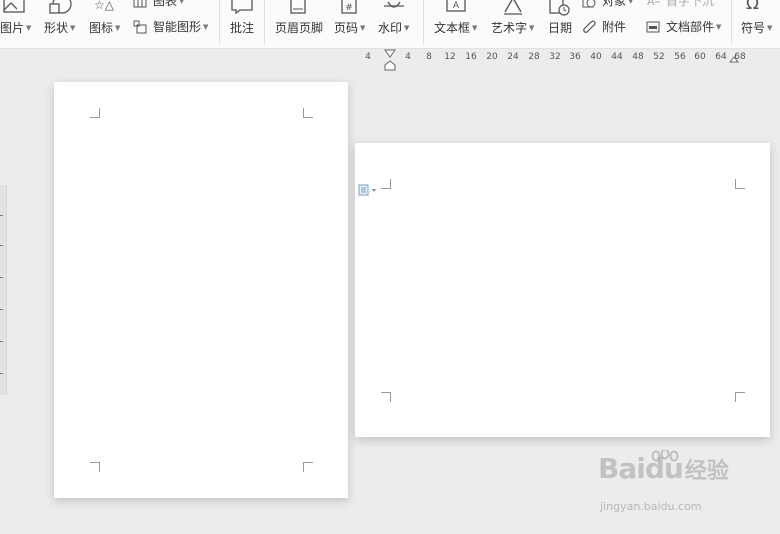 The width and height of the screenshot is (780, 534). Describe the element at coordinates (346, 28) in the screenshot. I see `page-number-label: 页码` at that location.